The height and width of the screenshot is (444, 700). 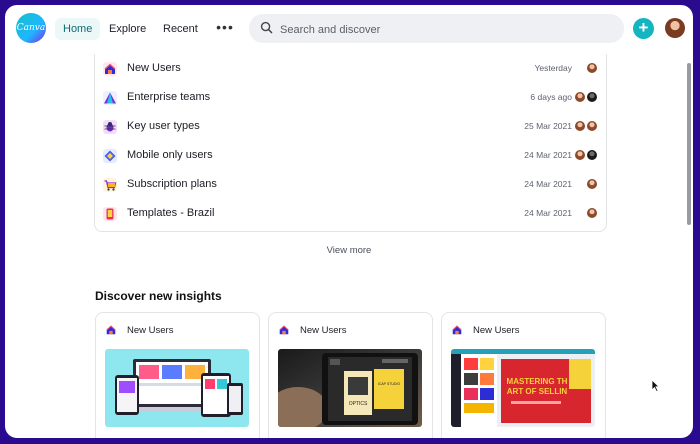 What do you see at coordinates (349, 250) in the screenshot?
I see `view-more-button: View more` at bounding box center [349, 250].